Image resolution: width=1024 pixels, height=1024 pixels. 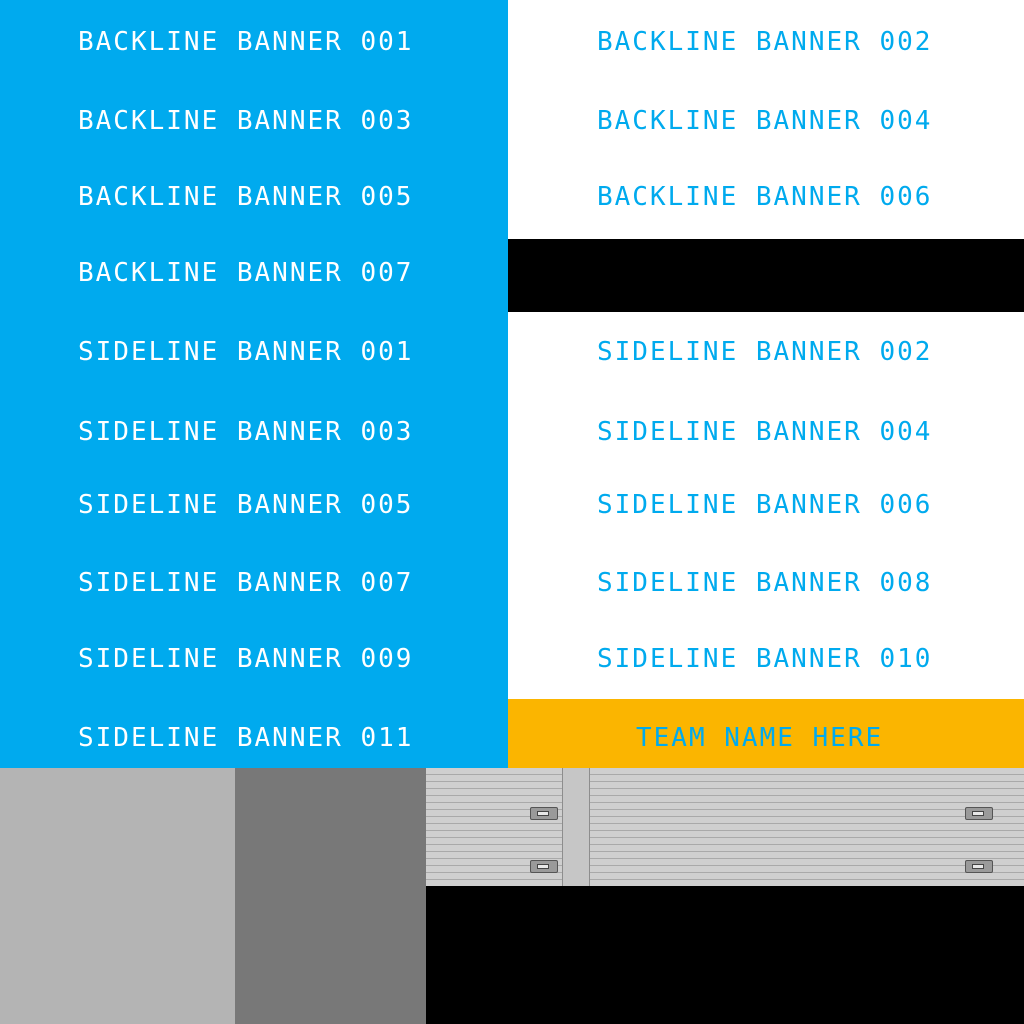 What do you see at coordinates (246, 197) in the screenshot?
I see `backline-banner-005: BACKLINE BANNER 005` at bounding box center [246, 197].